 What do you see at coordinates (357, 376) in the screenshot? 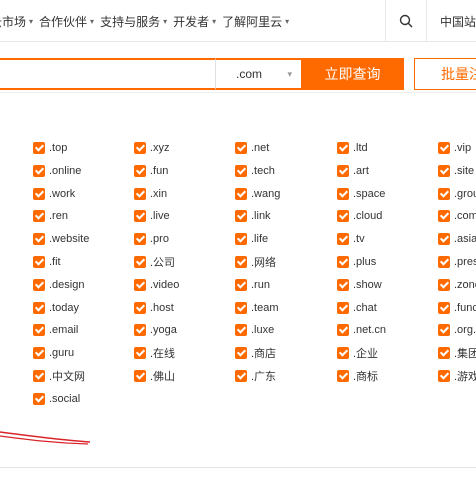
I see `tld-option: .商标` at bounding box center [357, 376].